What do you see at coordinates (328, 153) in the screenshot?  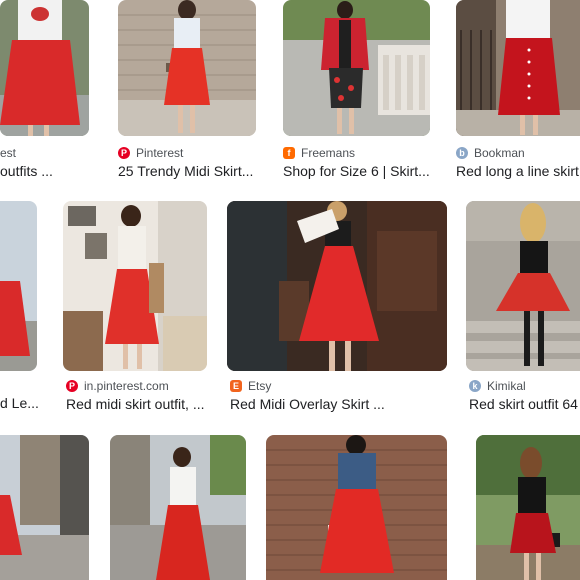 I see `result-source: Freemans` at bounding box center [328, 153].